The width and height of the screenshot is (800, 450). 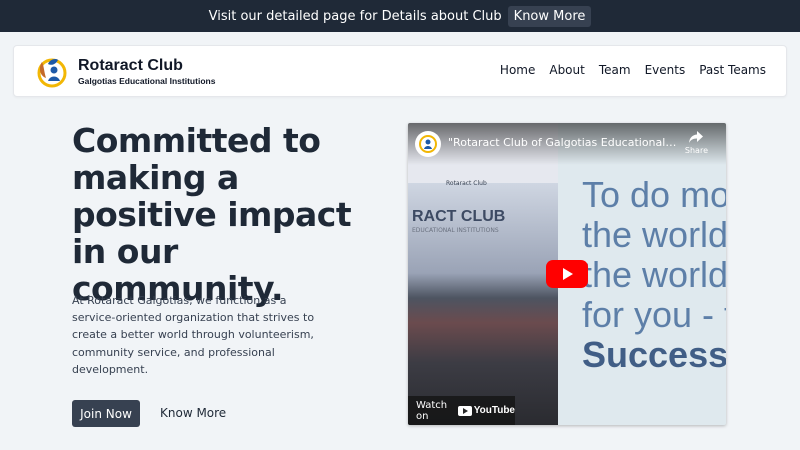 I want to click on nav-link-about: About, so click(x=566, y=70).